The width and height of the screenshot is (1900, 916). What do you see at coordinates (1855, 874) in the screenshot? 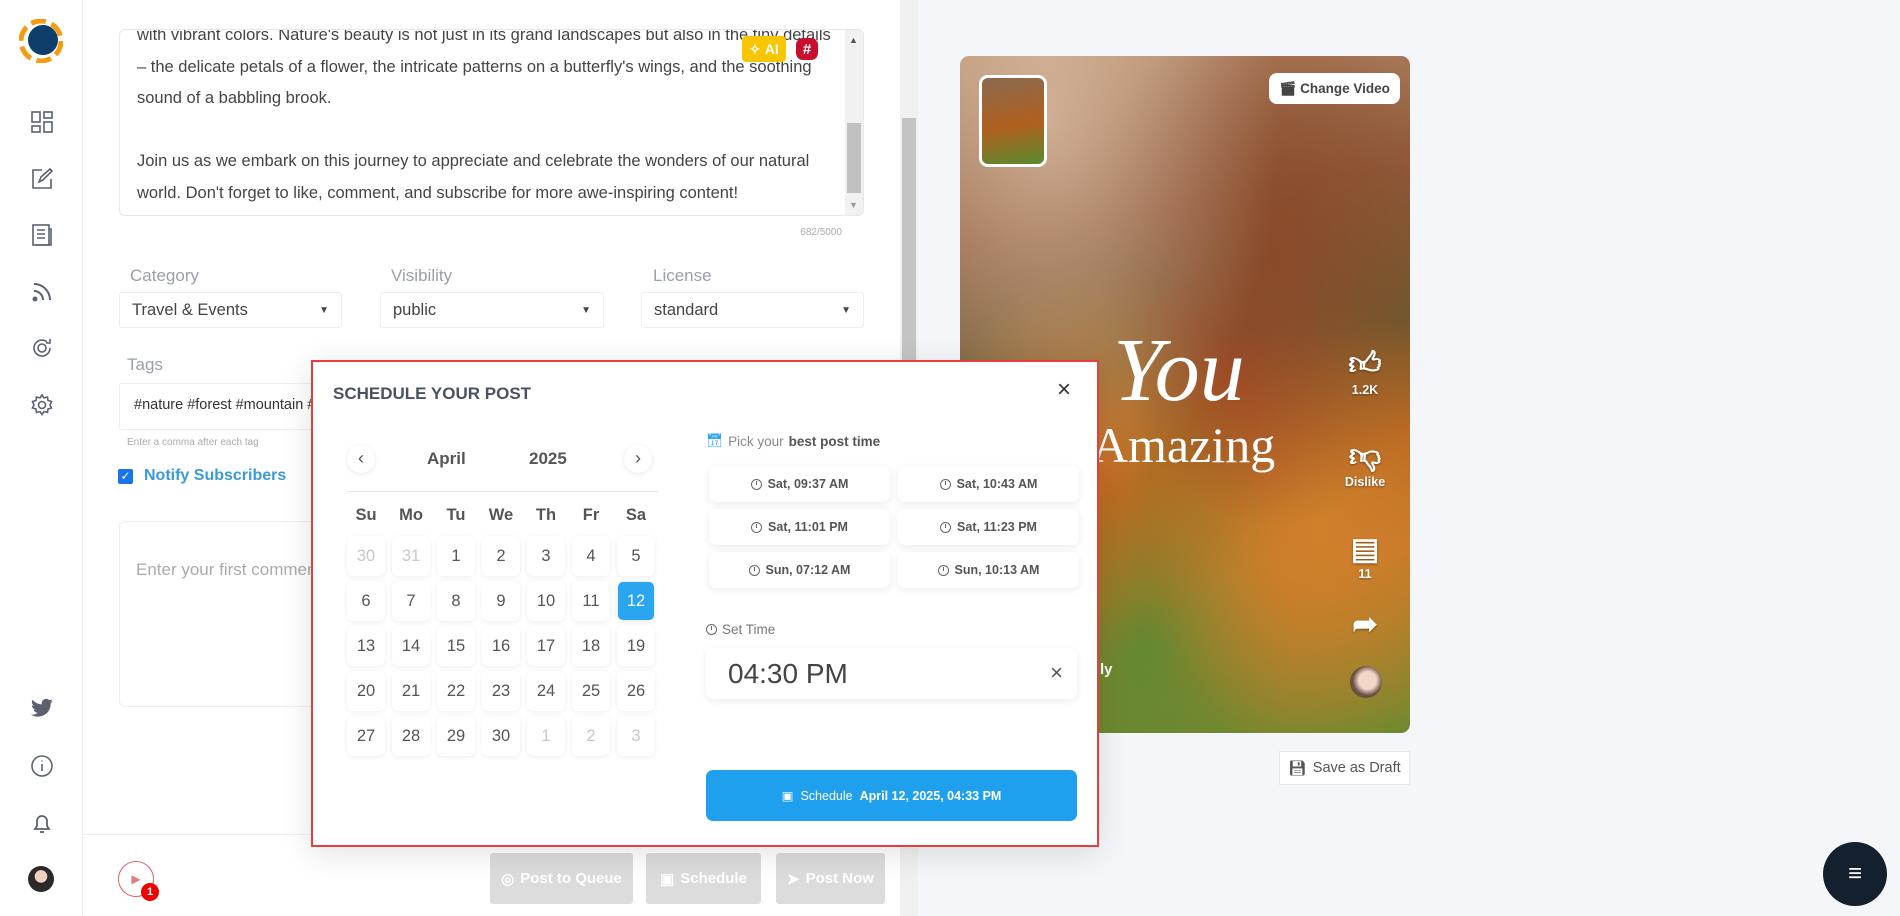
I see `menu-fab-hamburger-icon: ≡` at bounding box center [1855, 874].